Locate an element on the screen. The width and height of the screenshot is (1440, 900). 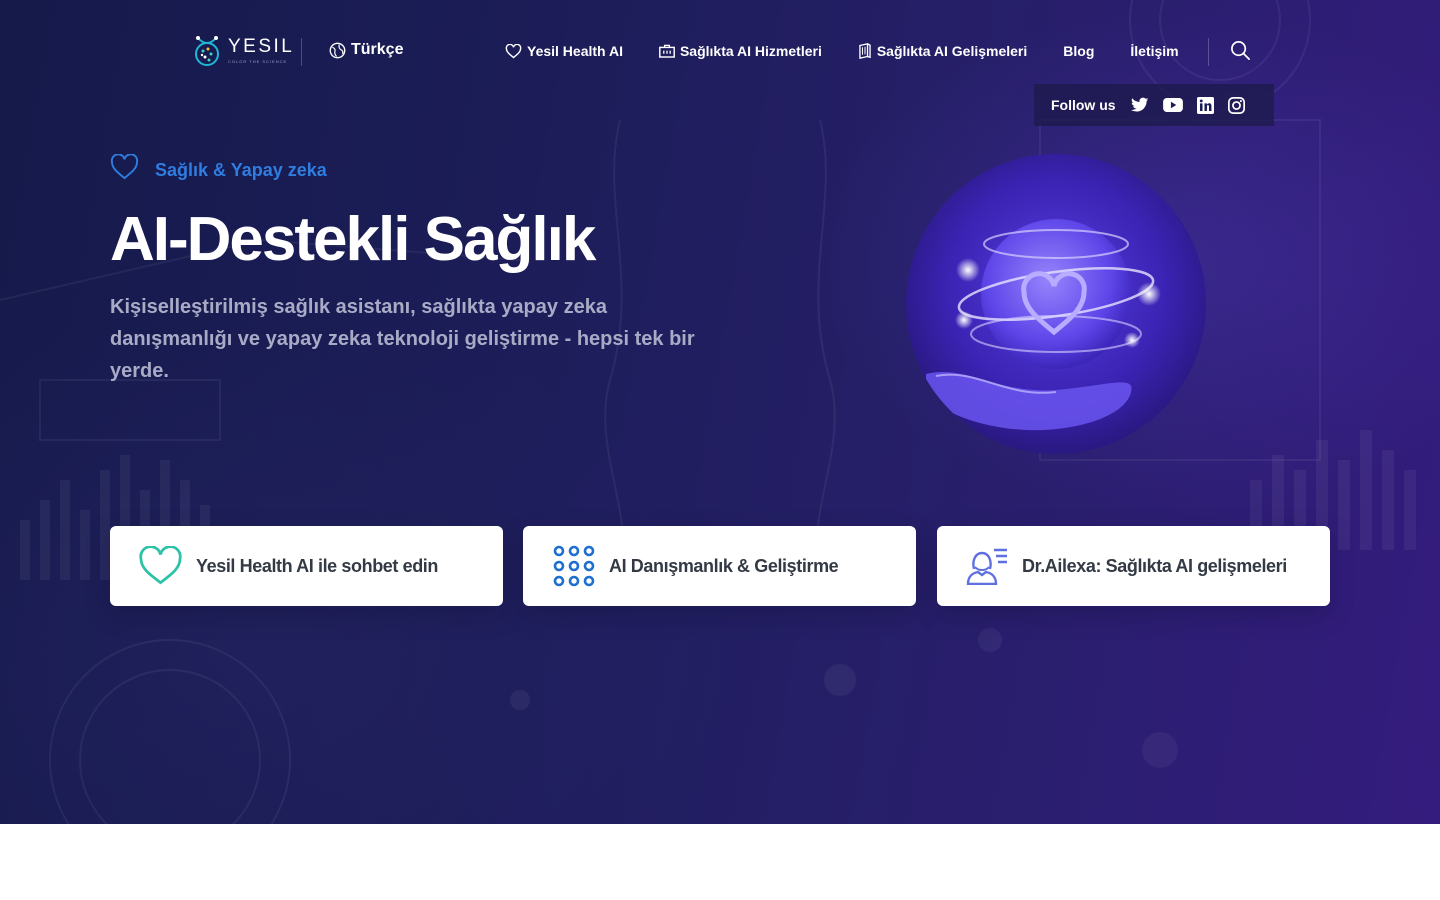
nav-item-label: Sağlıkta AI Gelişmeleri is located at coordinates (952, 51).